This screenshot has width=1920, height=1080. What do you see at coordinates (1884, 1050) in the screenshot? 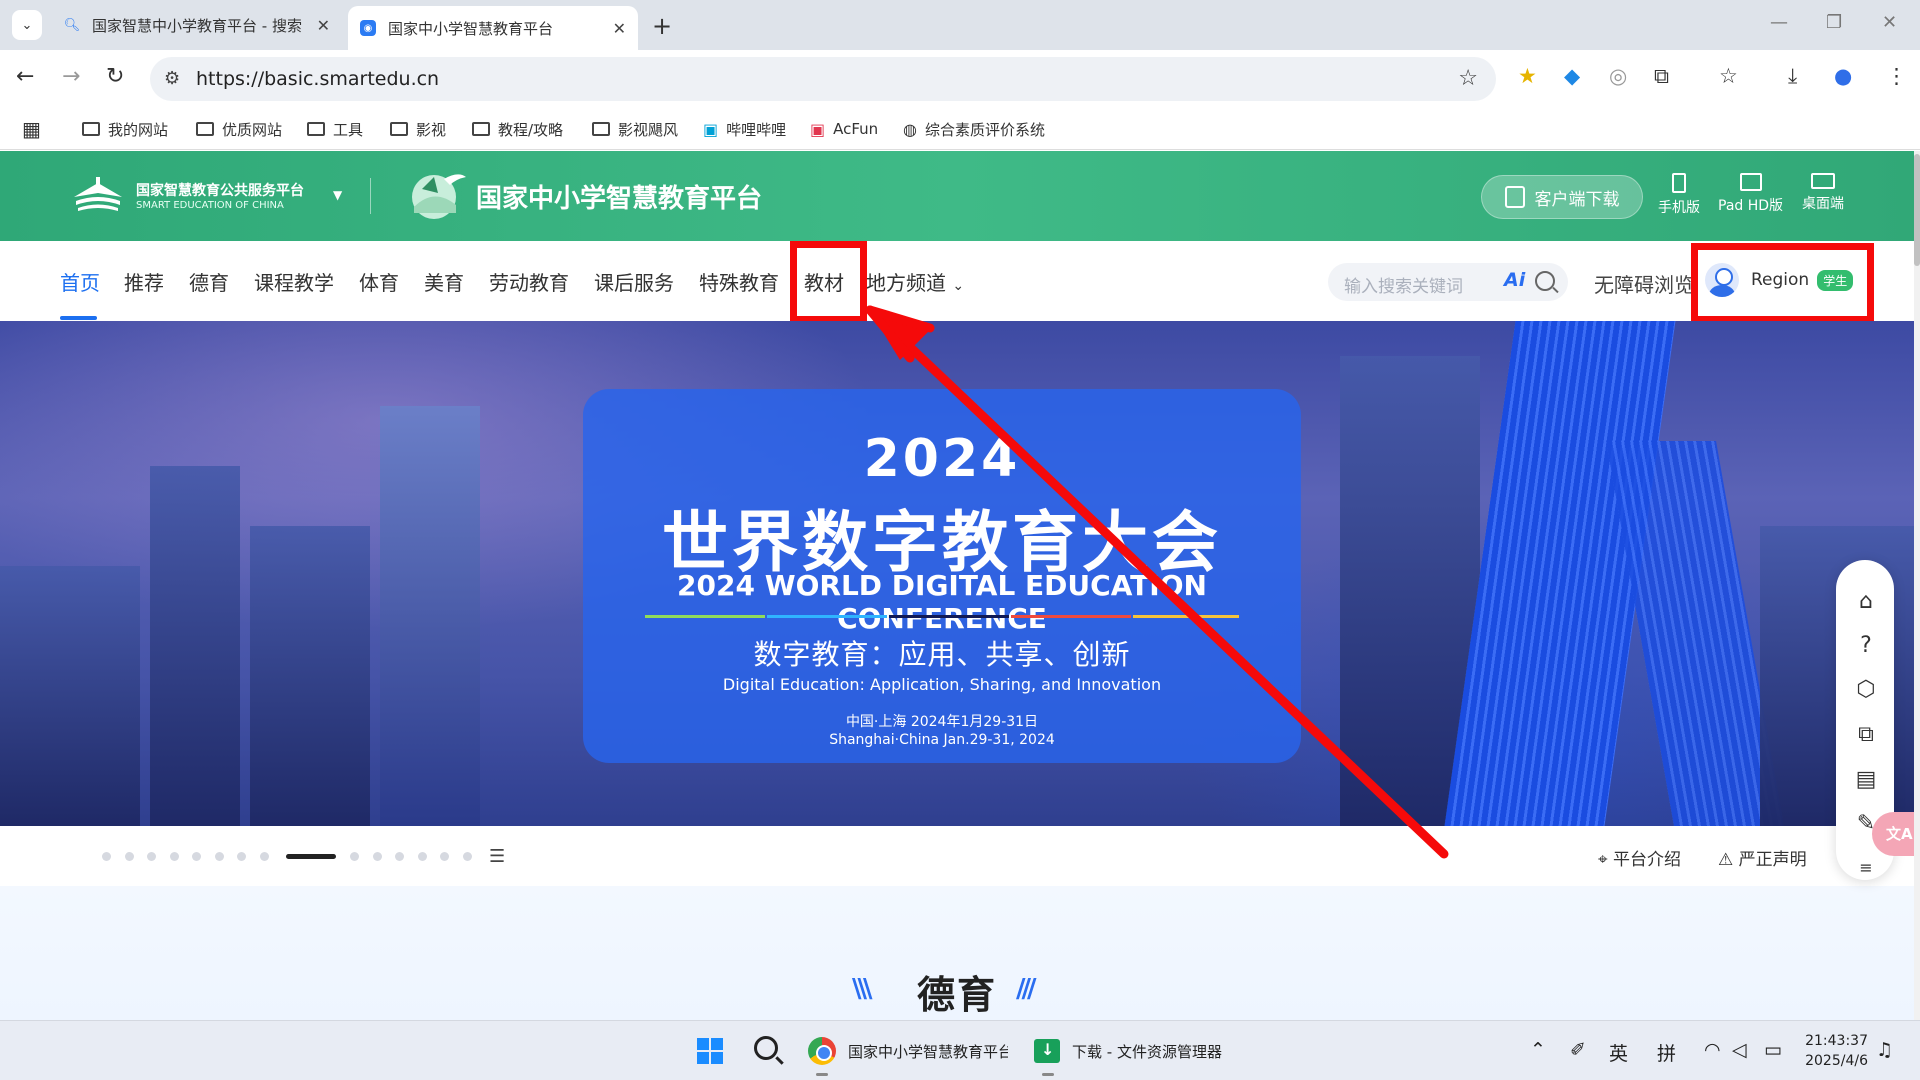
I see `notification-bell-icon: ♫` at bounding box center [1884, 1050].